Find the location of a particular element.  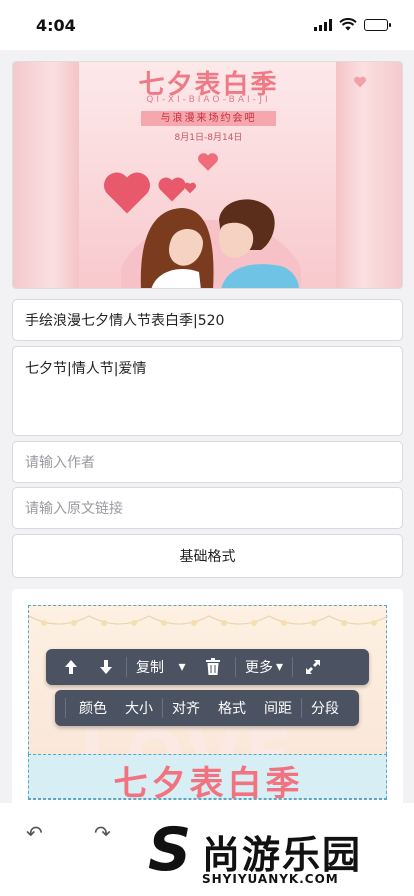

copy-button: 复制 is located at coordinates (150, 667).